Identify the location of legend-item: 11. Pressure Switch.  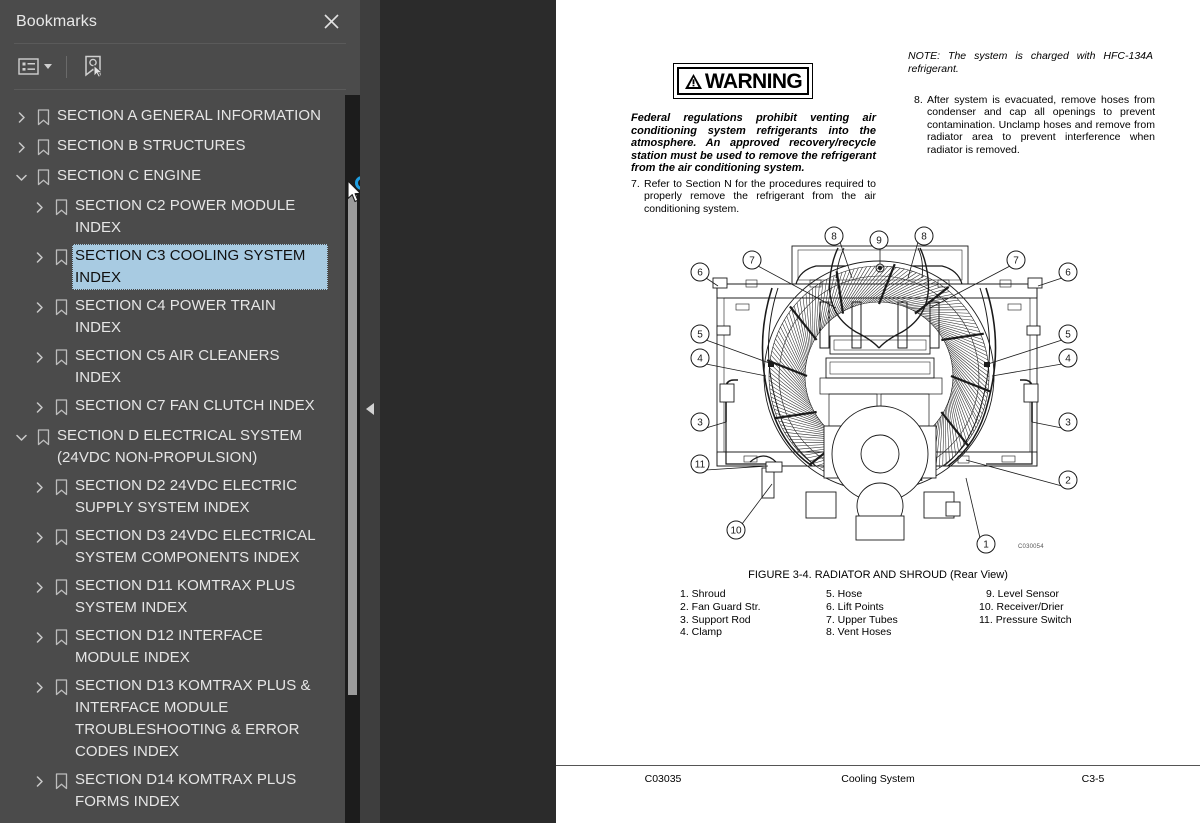
(1025, 619).